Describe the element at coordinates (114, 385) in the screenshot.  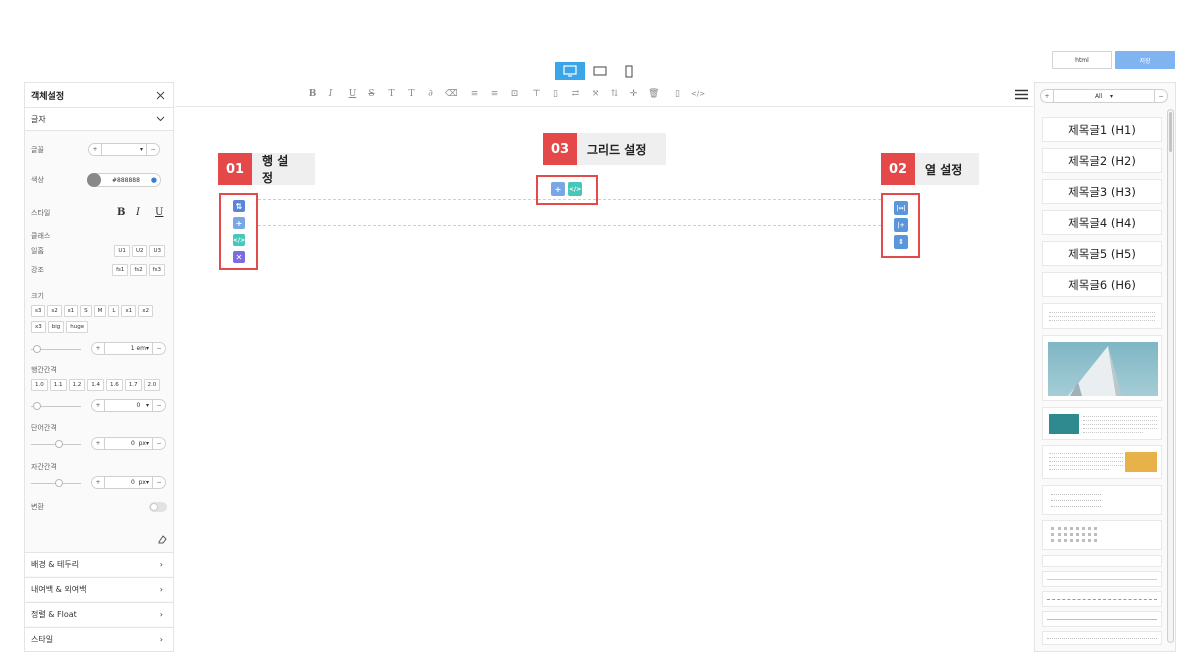
I see `line-height-1-6: 1.6` at that location.